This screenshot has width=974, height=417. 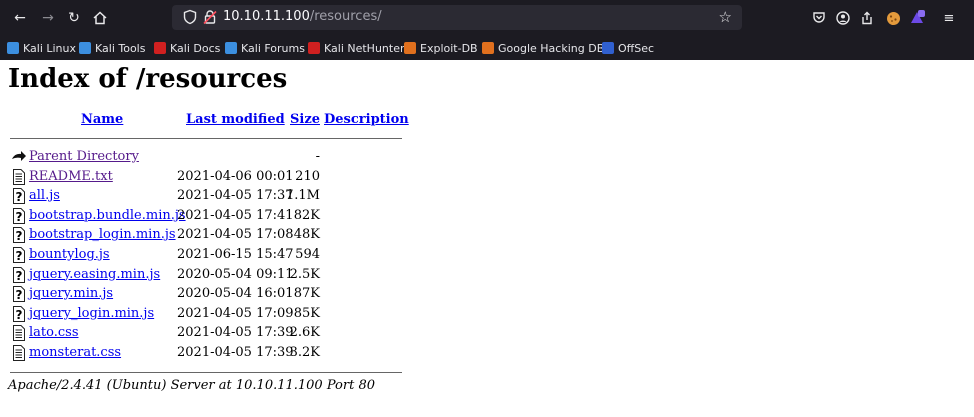 What do you see at coordinates (843, 18) in the screenshot?
I see `account-icon` at bounding box center [843, 18].